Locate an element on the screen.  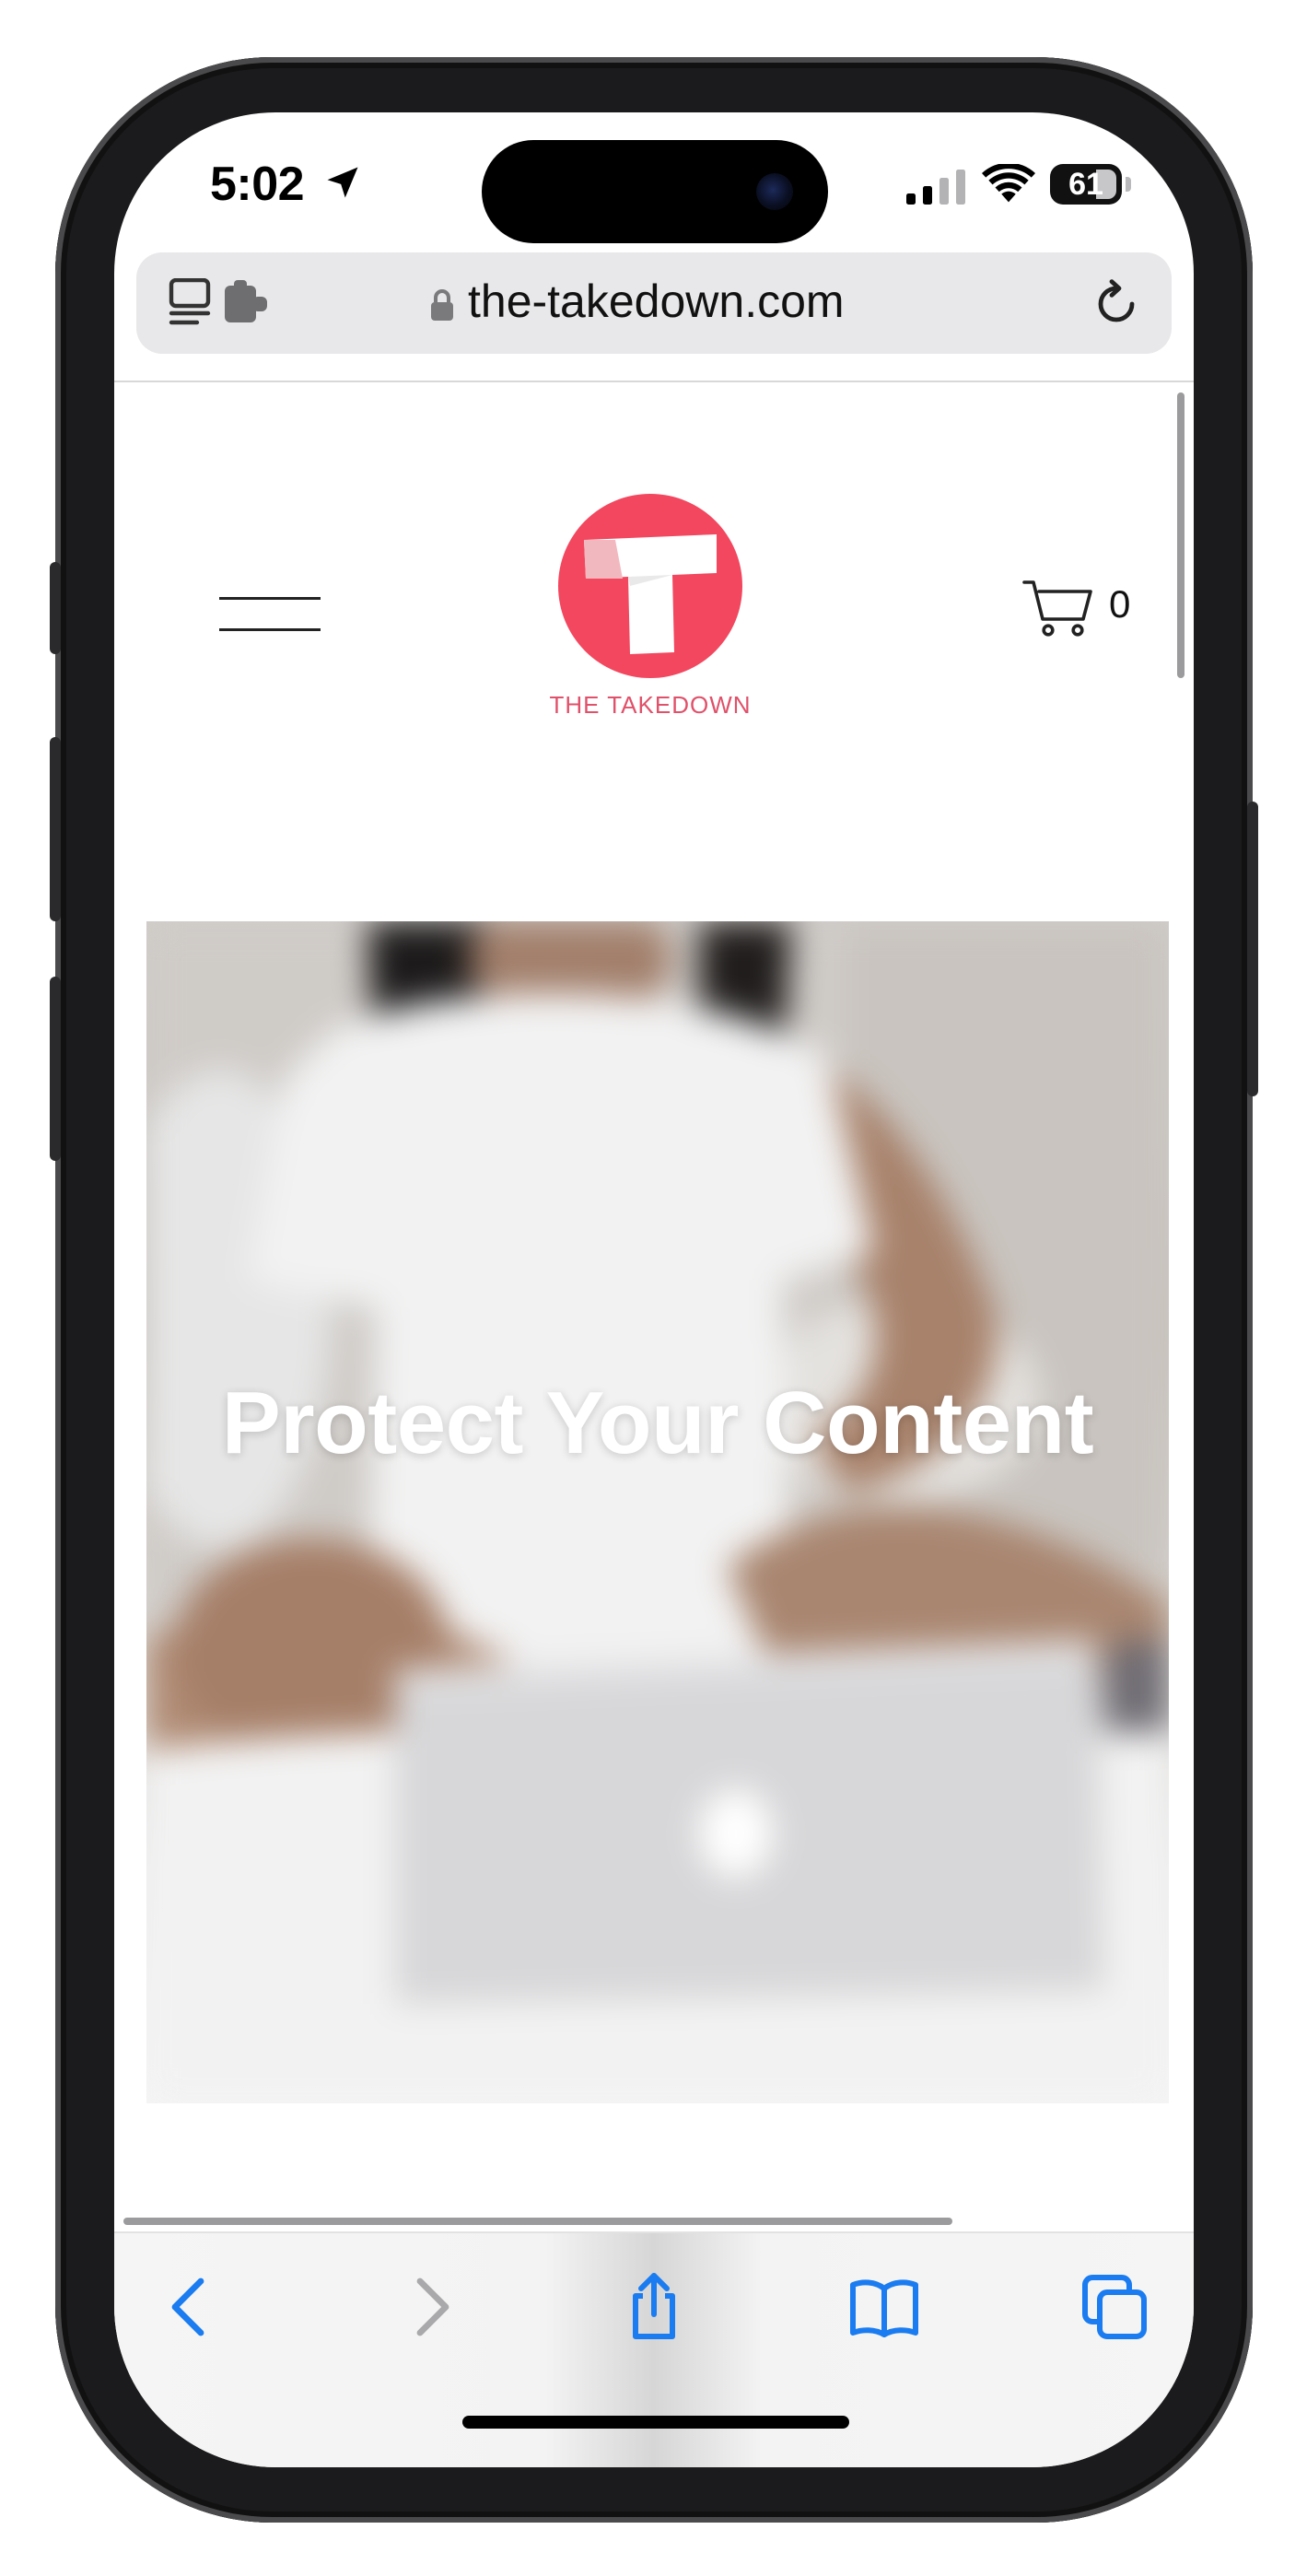
volume-down-button is located at coordinates (56, 1069).